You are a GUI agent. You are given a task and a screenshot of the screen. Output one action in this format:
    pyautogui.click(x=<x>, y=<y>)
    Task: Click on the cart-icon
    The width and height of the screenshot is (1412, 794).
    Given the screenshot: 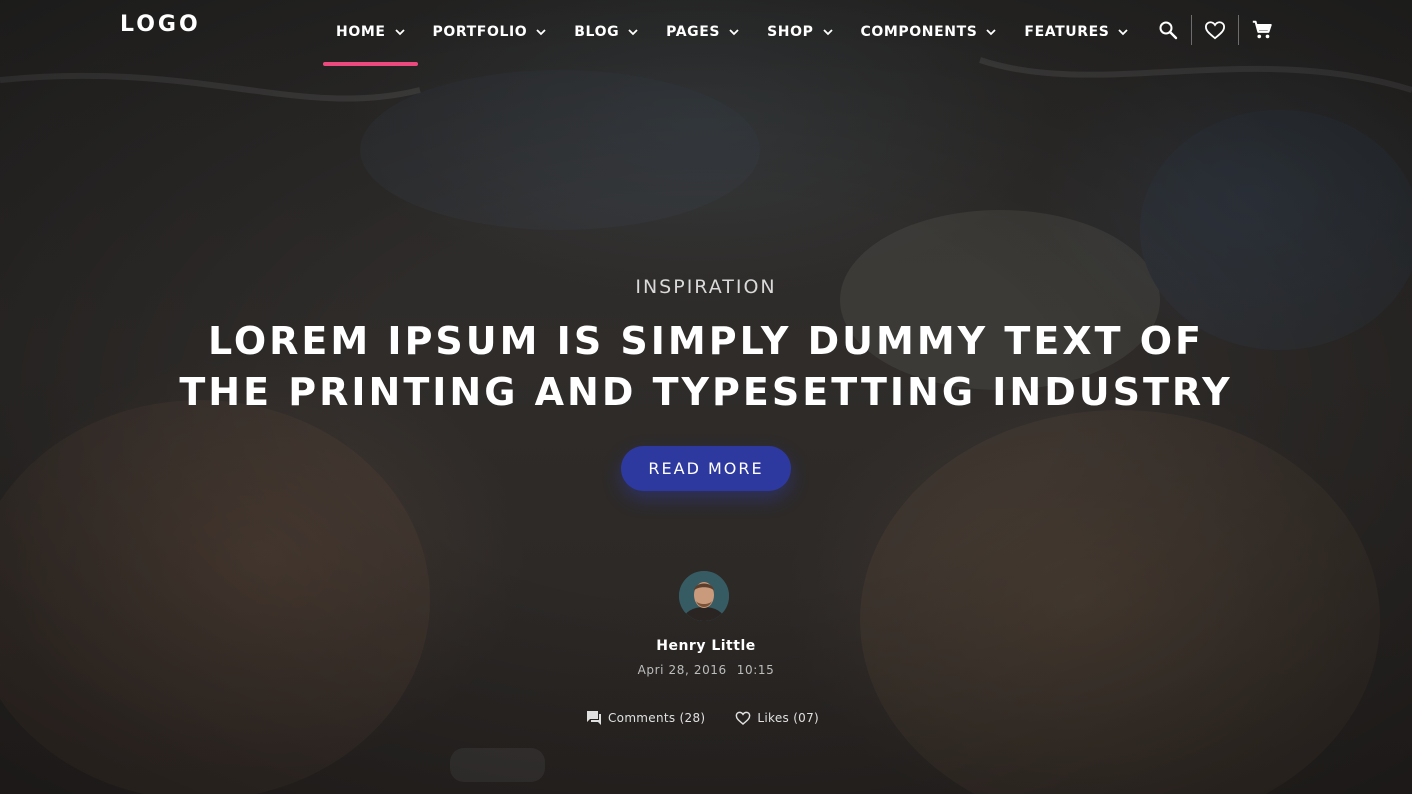 What is the action you would take?
    pyautogui.click(x=1262, y=29)
    